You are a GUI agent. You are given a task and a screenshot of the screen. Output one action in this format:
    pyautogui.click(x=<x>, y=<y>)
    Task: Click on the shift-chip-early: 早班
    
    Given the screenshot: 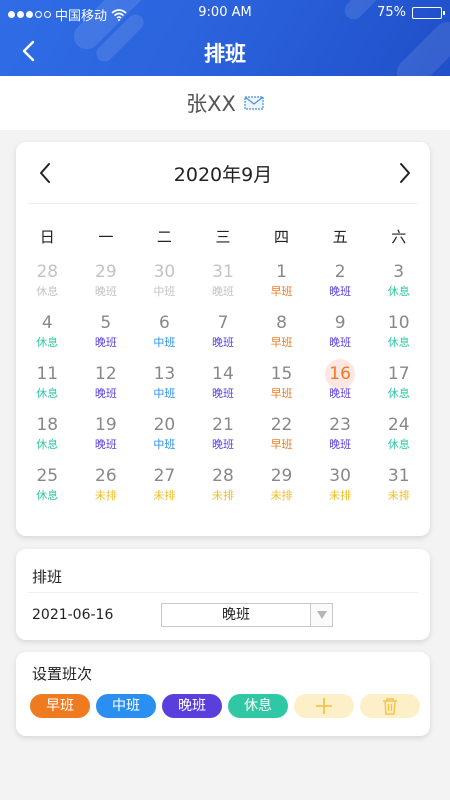 What is the action you would take?
    pyautogui.click(x=60, y=706)
    